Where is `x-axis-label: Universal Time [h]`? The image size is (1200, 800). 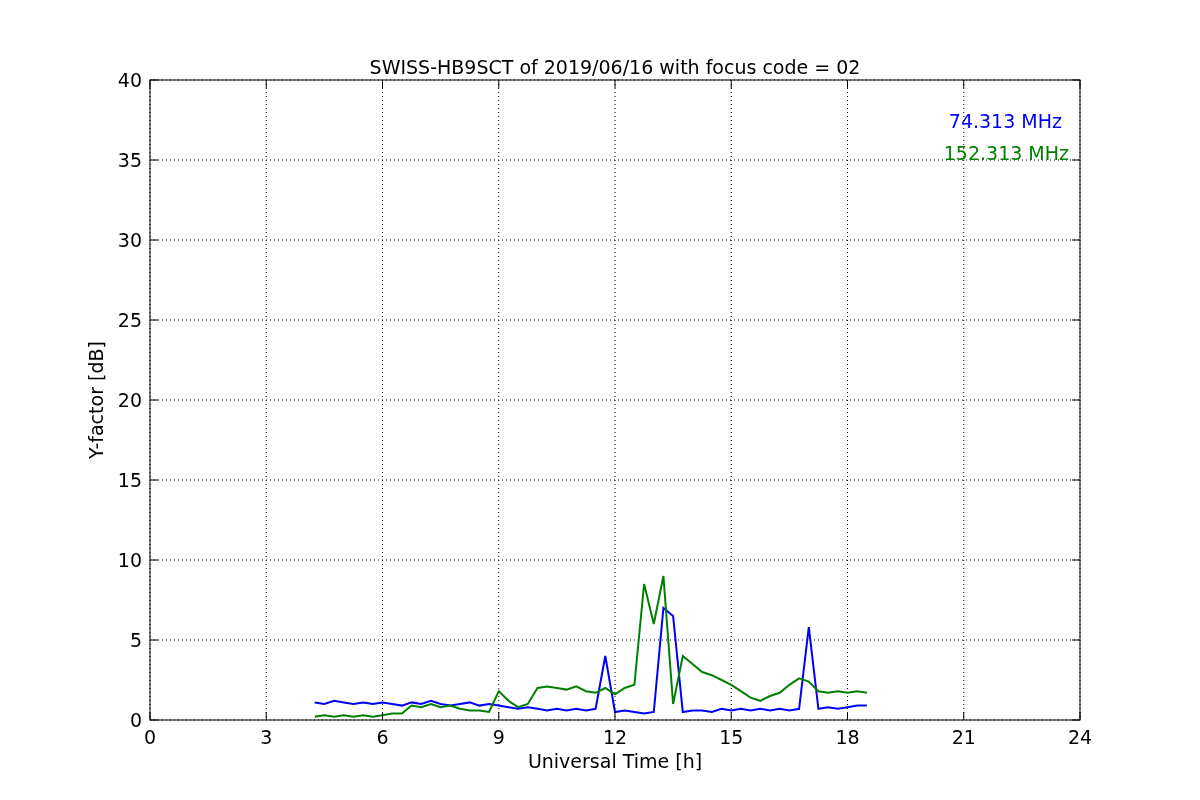
x-axis-label: Universal Time [h] is located at coordinates (615, 761).